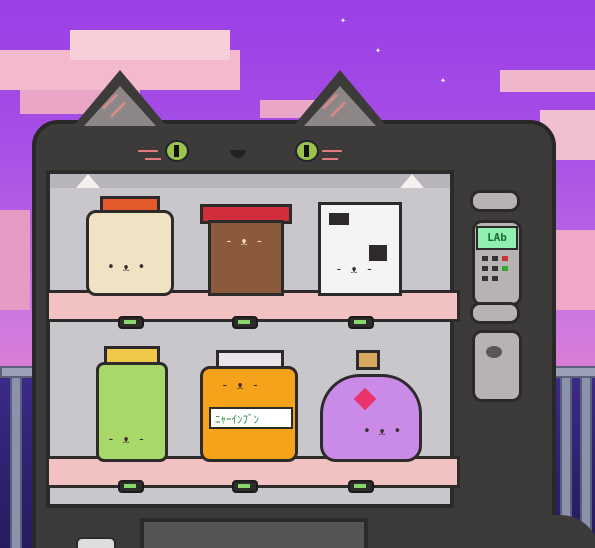 The height and width of the screenshot is (548, 595). I want to click on item-purple-potion-cat: • ᴥ •, so click(371, 418).